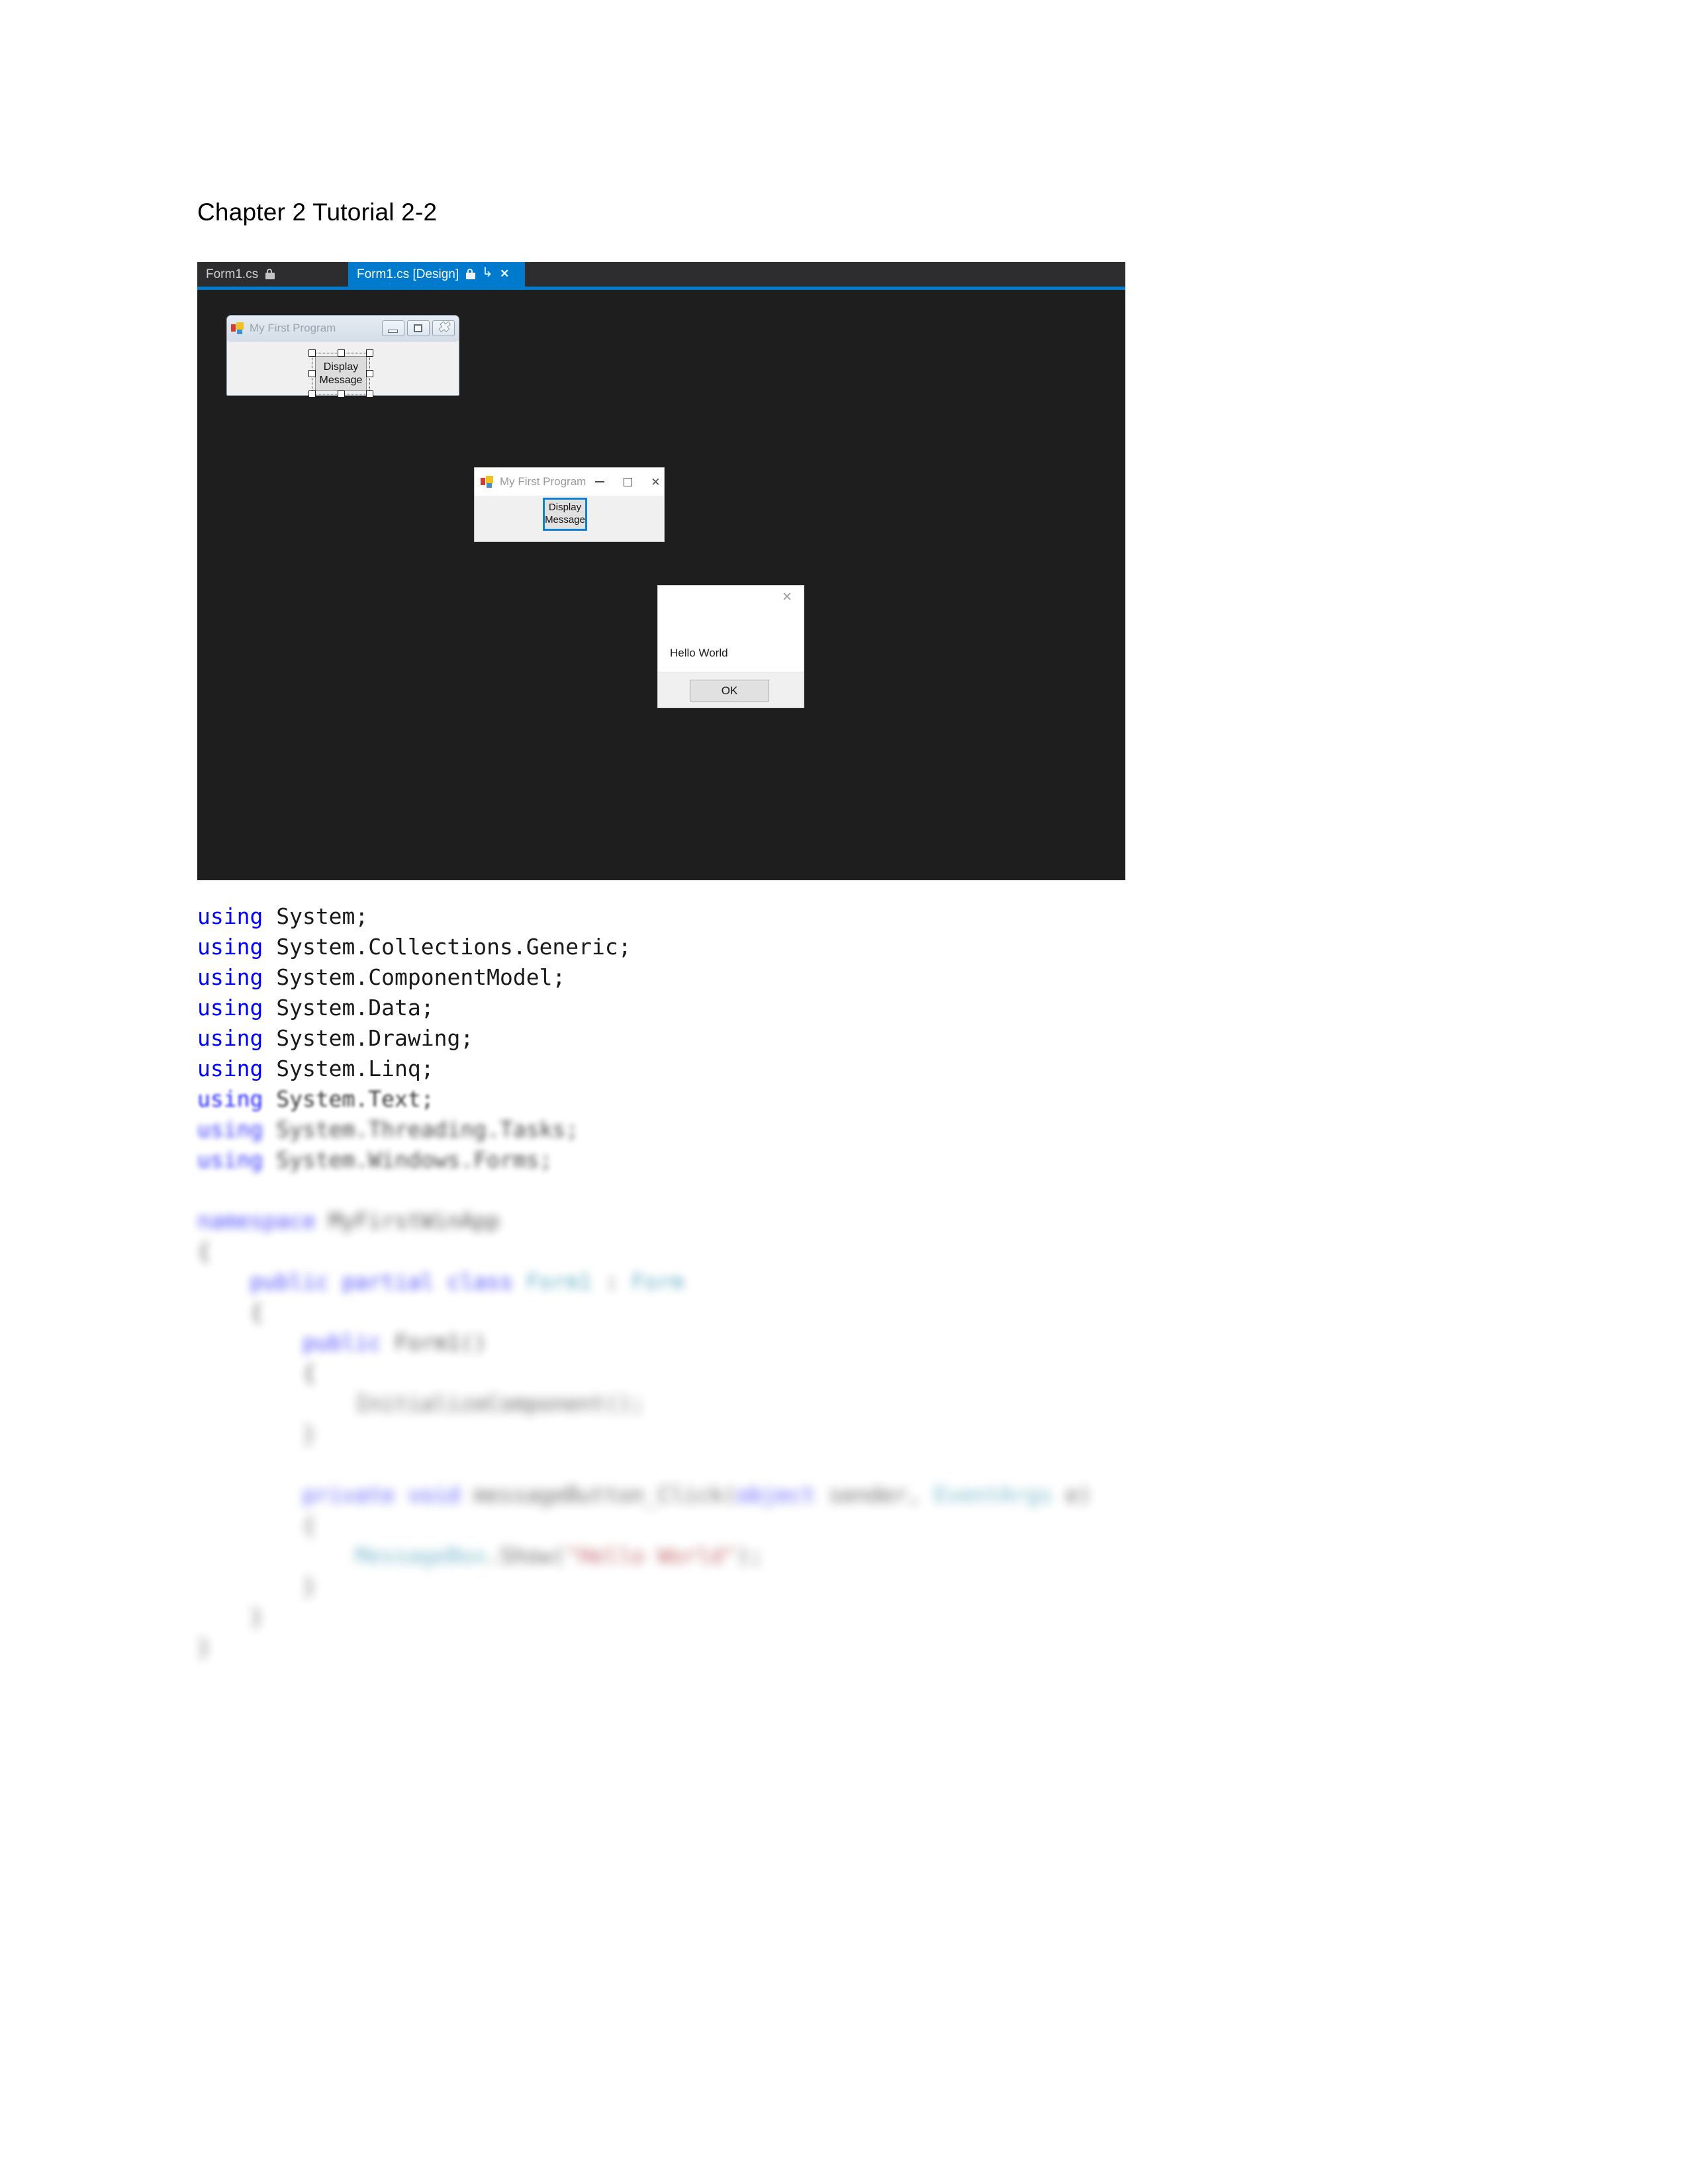 The width and height of the screenshot is (1688, 2184). What do you see at coordinates (699, 653) in the screenshot?
I see `message-box-text: Hello World` at bounding box center [699, 653].